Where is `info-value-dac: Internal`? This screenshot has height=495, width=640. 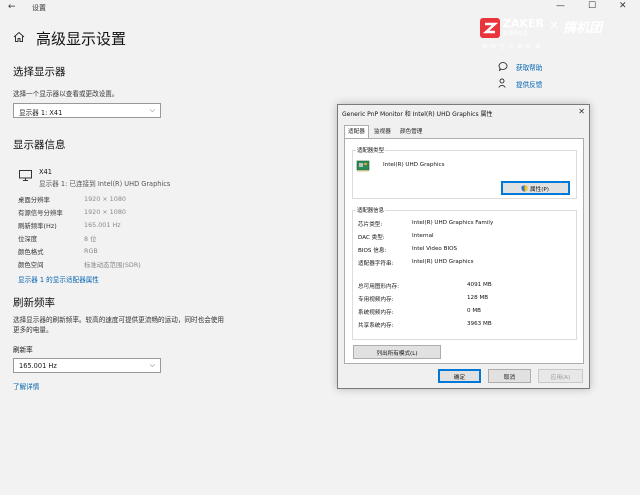 info-value-dac: Internal is located at coordinates (423, 236).